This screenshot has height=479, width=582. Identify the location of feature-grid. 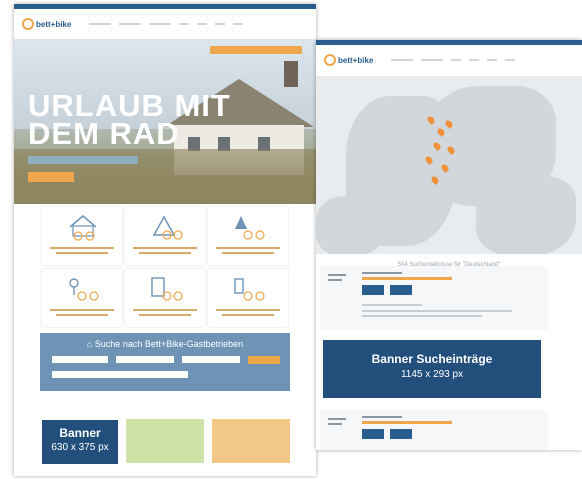
(165, 267).